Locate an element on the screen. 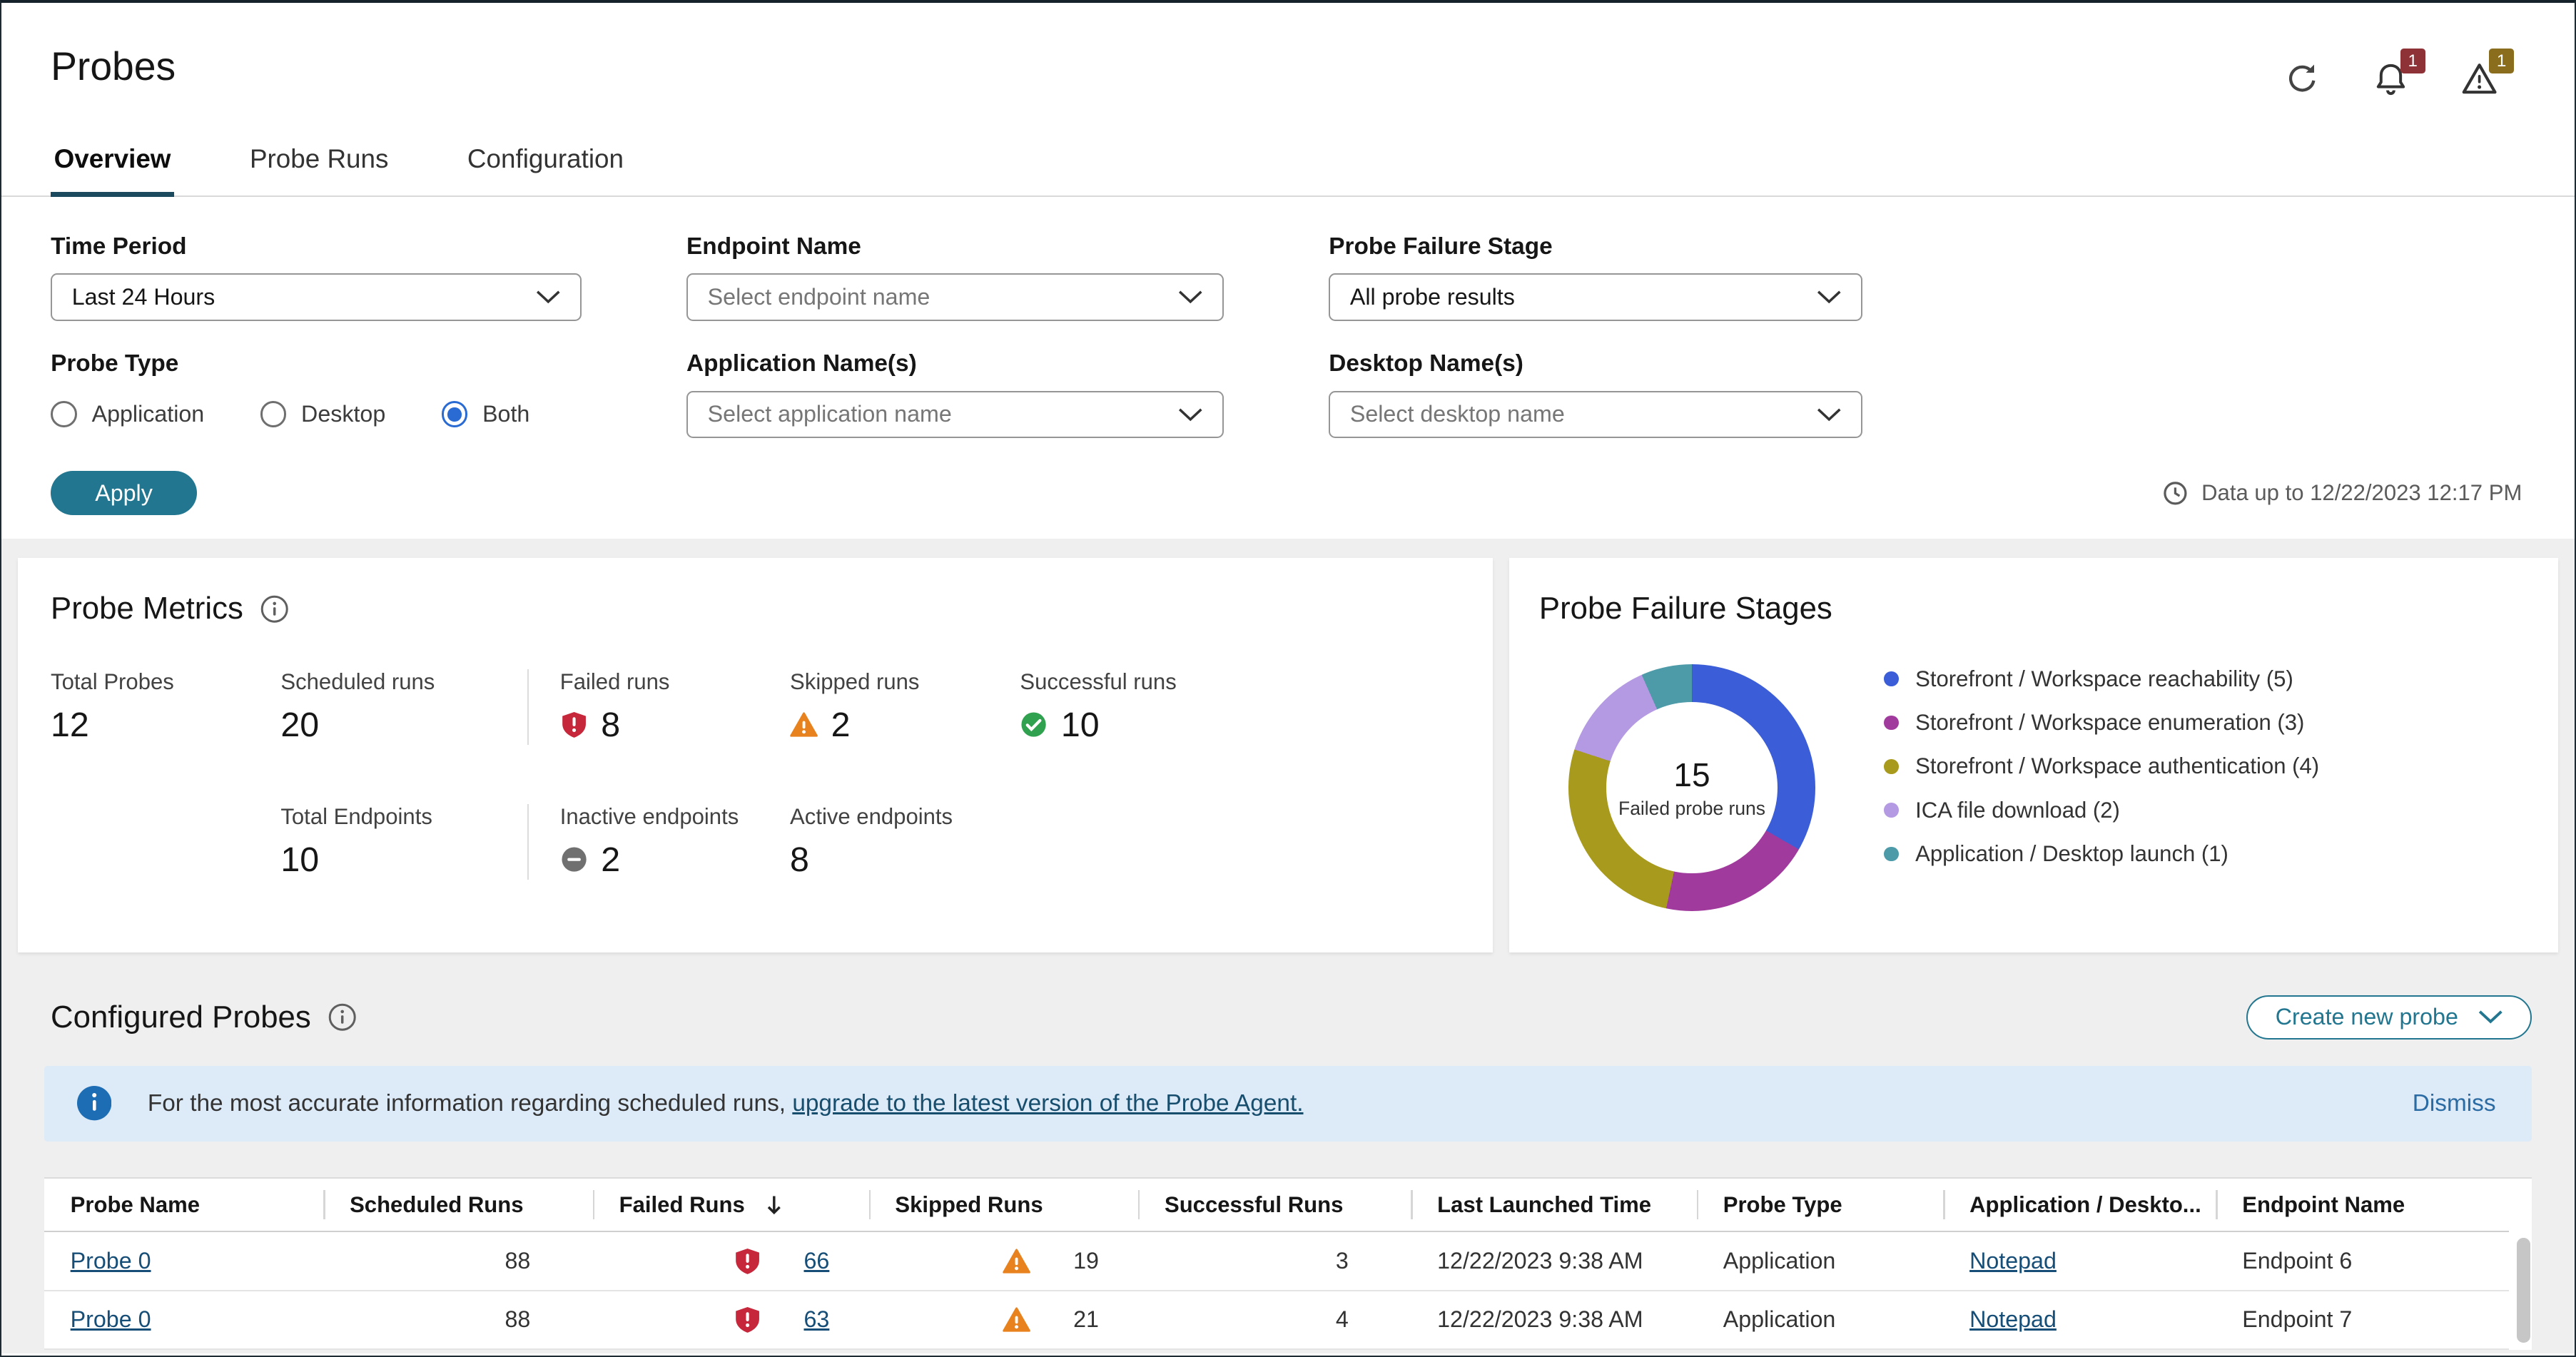 Image resolution: width=2576 pixels, height=1357 pixels. info-filled-icon is located at coordinates (94, 1103).